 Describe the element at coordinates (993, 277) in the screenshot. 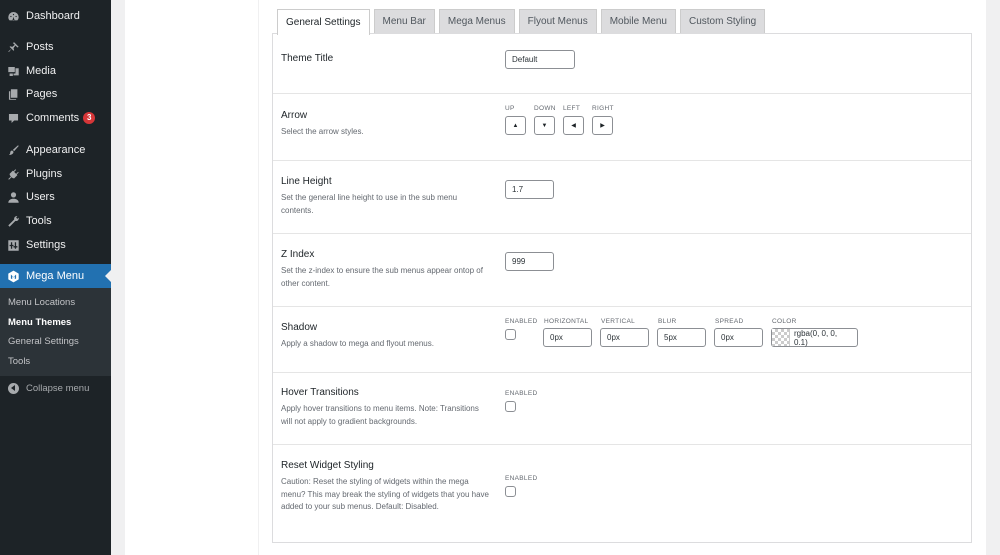

I see `right-margin` at that location.